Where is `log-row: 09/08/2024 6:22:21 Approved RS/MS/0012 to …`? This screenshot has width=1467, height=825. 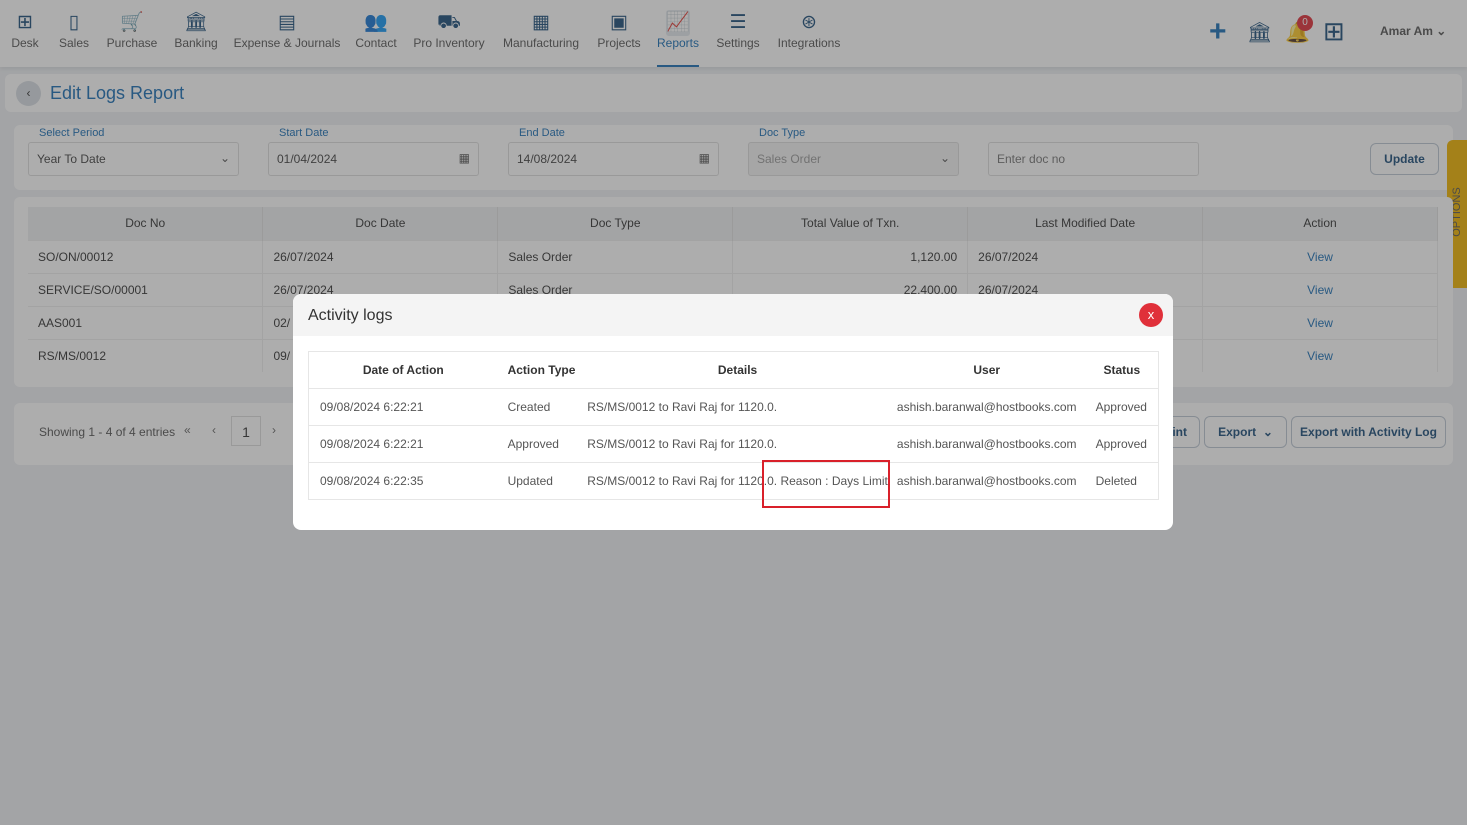
log-row: 09/08/2024 6:22:21 Approved RS/MS/0012 to … is located at coordinates (733, 444).